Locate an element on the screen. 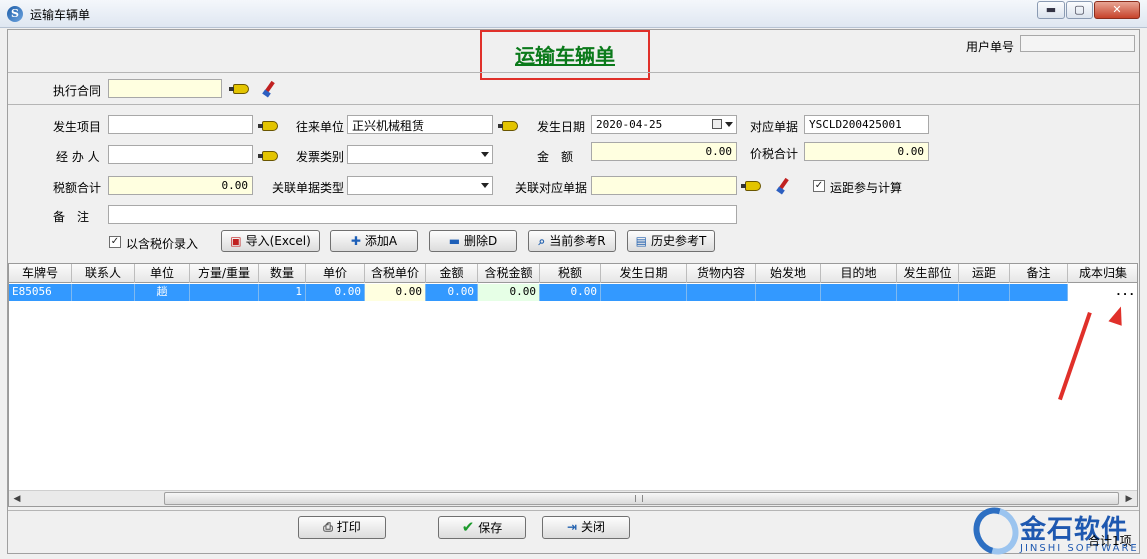 Image resolution: width=1147 pixels, height=559 pixels. cell-distance is located at coordinates (984, 292).